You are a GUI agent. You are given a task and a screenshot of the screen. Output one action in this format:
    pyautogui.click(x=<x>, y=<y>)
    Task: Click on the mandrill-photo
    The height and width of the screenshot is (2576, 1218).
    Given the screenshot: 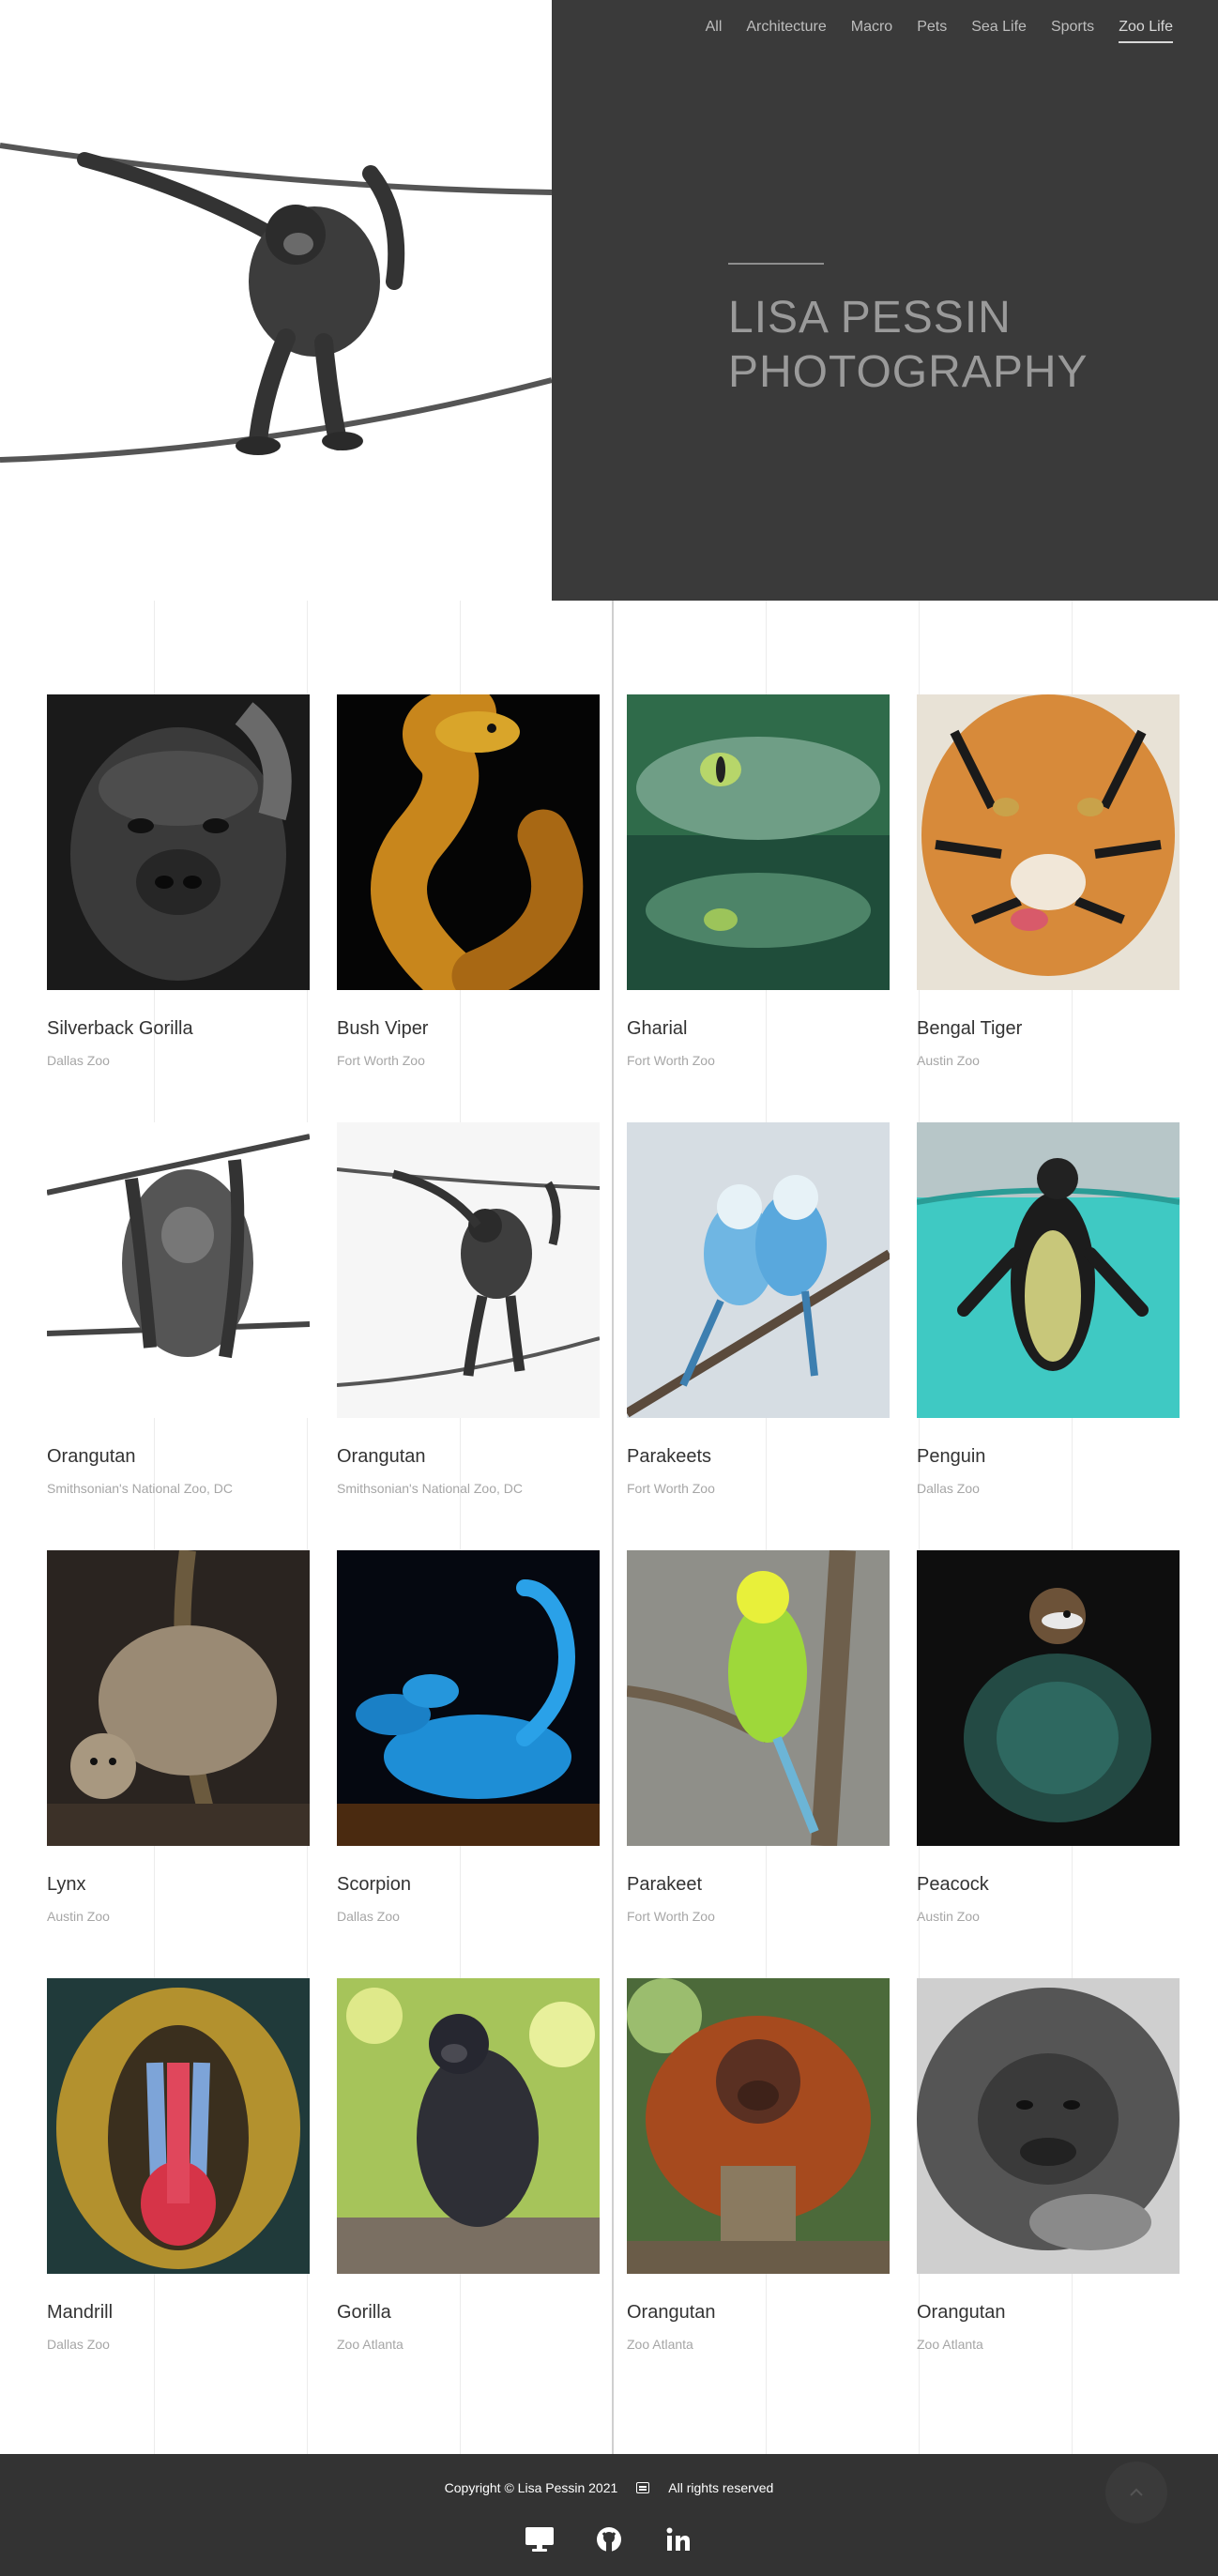 What is the action you would take?
    pyautogui.click(x=178, y=2126)
    